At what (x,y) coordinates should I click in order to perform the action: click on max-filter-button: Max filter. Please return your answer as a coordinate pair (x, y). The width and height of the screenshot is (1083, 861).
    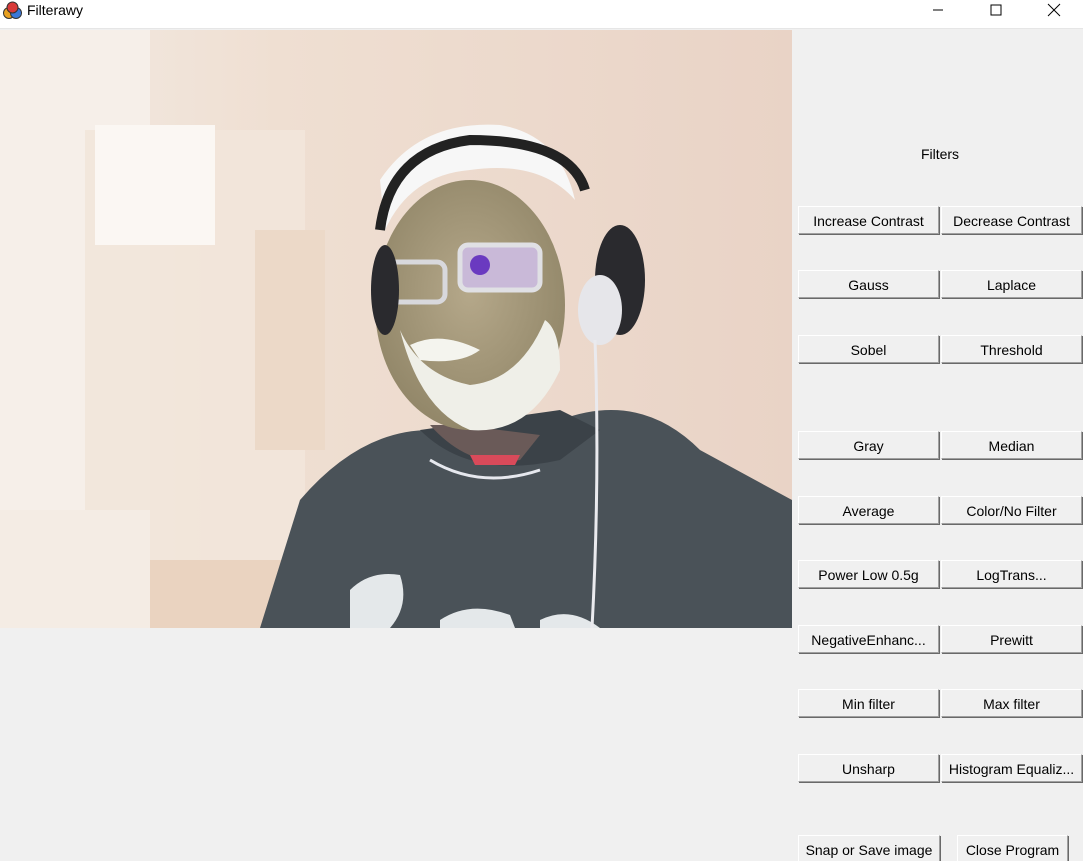
    Looking at the image, I should click on (1011, 703).